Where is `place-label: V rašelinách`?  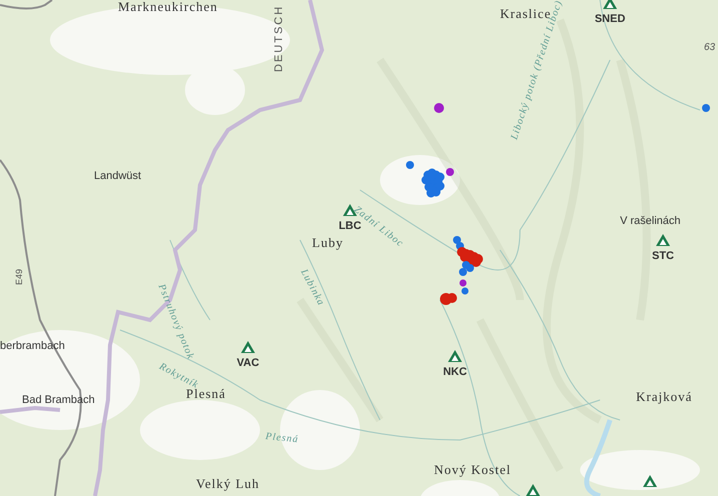
place-label: V rašelinách is located at coordinates (650, 221).